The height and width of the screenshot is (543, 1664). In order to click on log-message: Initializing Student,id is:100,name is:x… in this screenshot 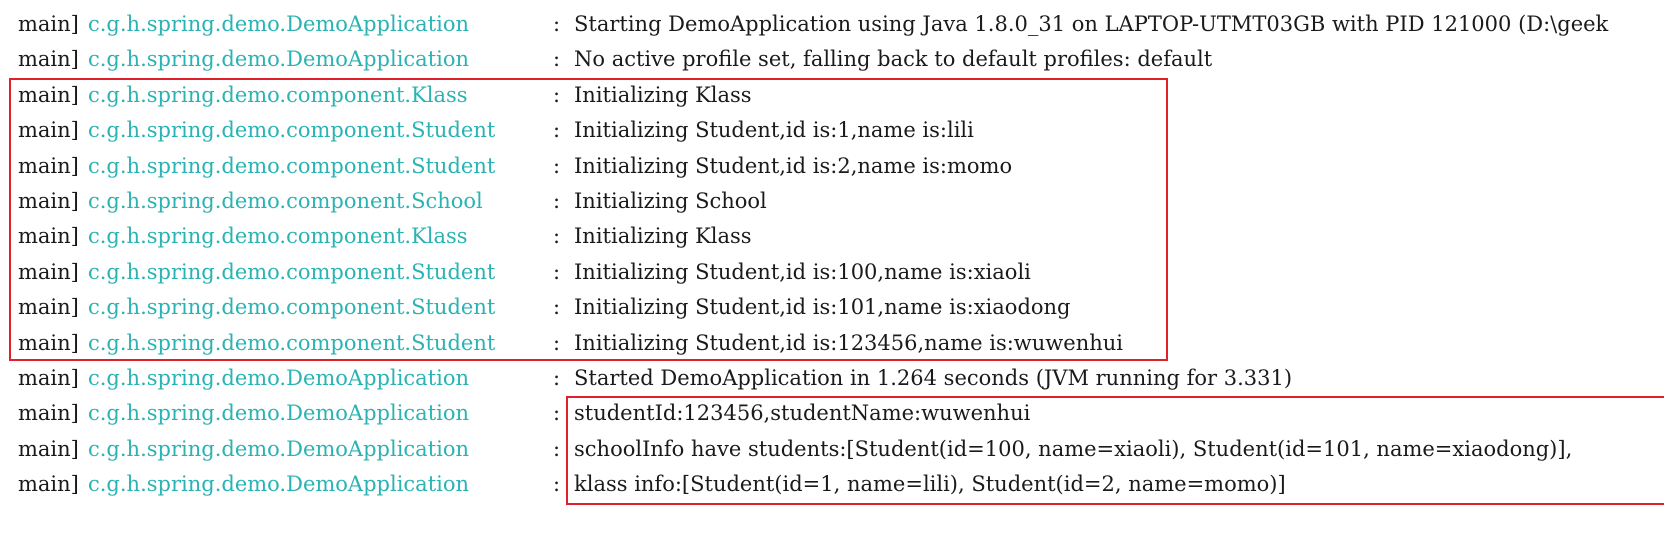, I will do `click(802, 271)`.